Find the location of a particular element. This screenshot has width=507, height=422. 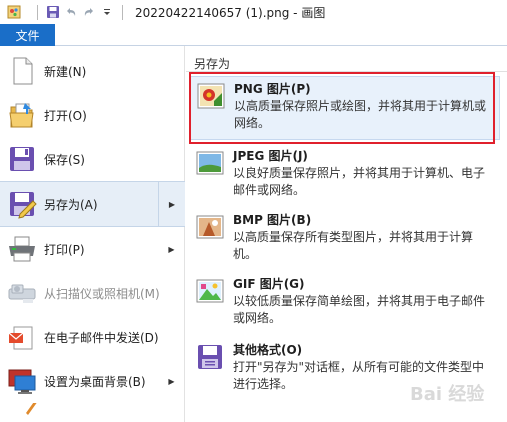

new-document-icon is located at coordinates (22, 71).